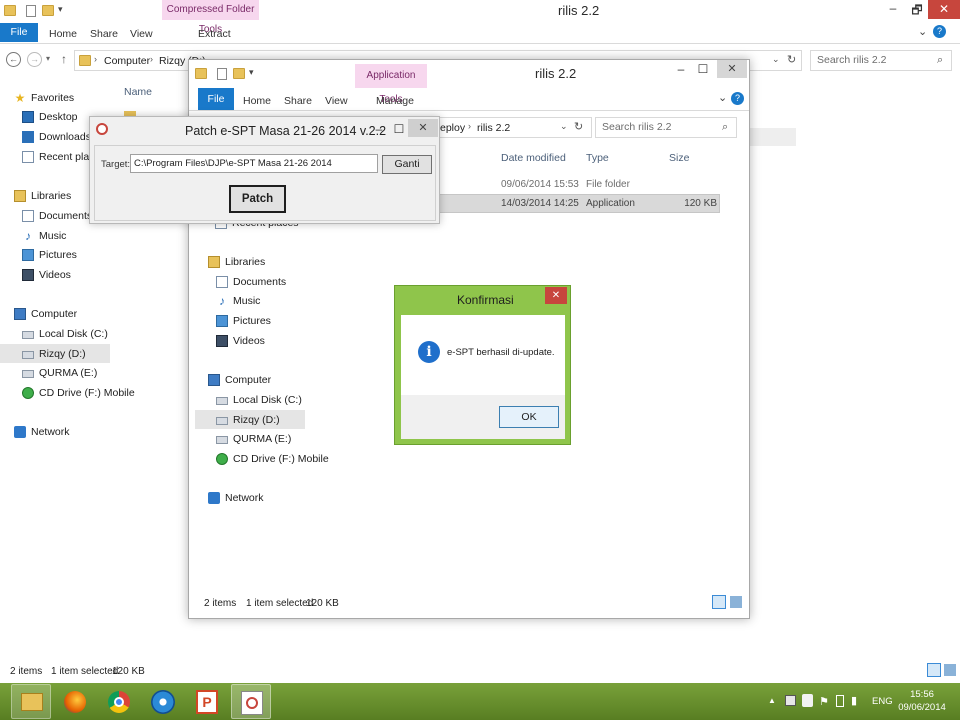  What do you see at coordinates (19, 32) in the screenshot?
I see `bg-tab-file: File` at bounding box center [19, 32].